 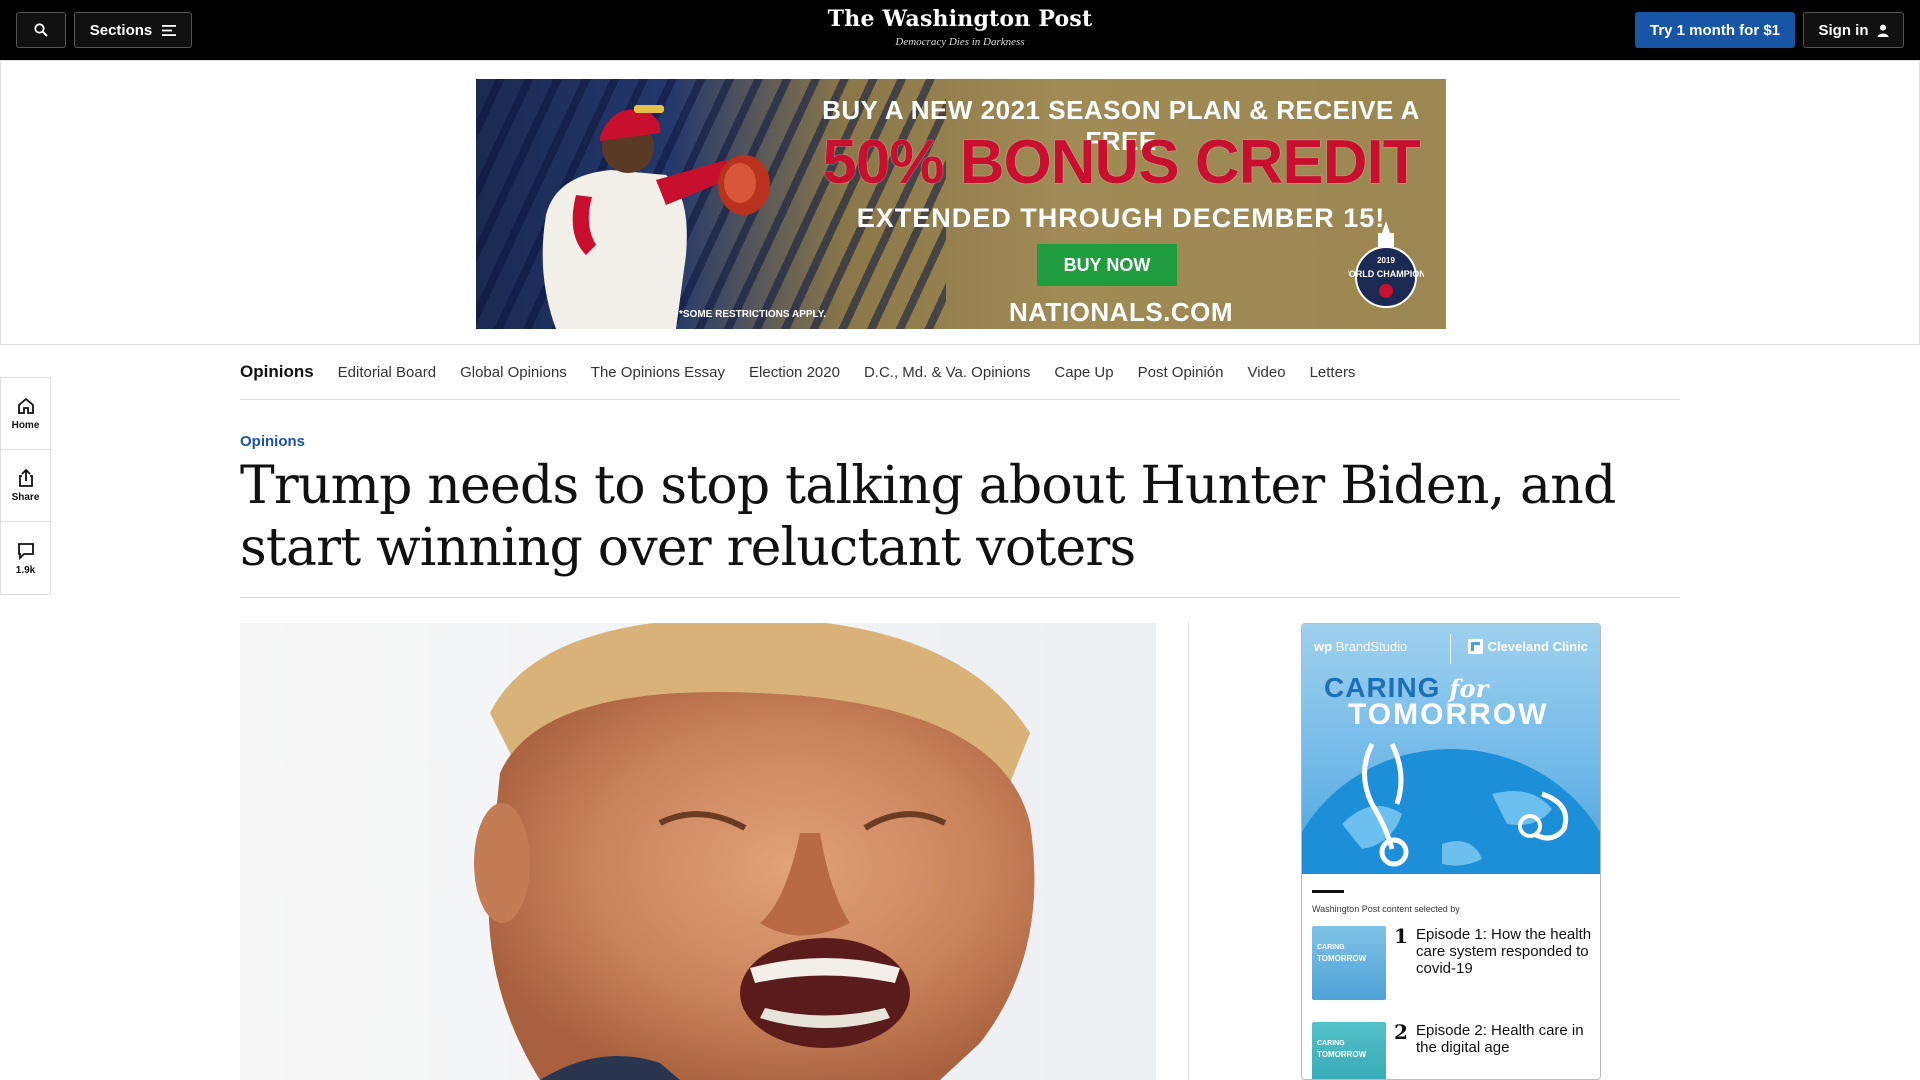 I want to click on try-label: Try 1 month for $1, so click(x=1715, y=30).